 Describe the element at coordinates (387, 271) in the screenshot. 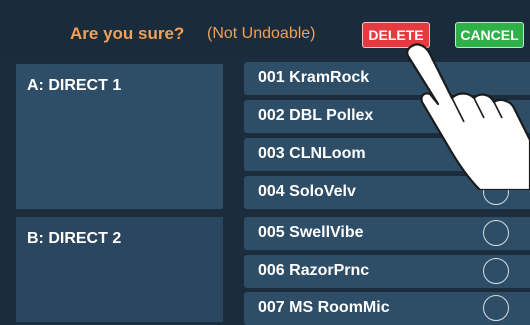

I see `patch-row-006: 006 RazorPrnc` at that location.